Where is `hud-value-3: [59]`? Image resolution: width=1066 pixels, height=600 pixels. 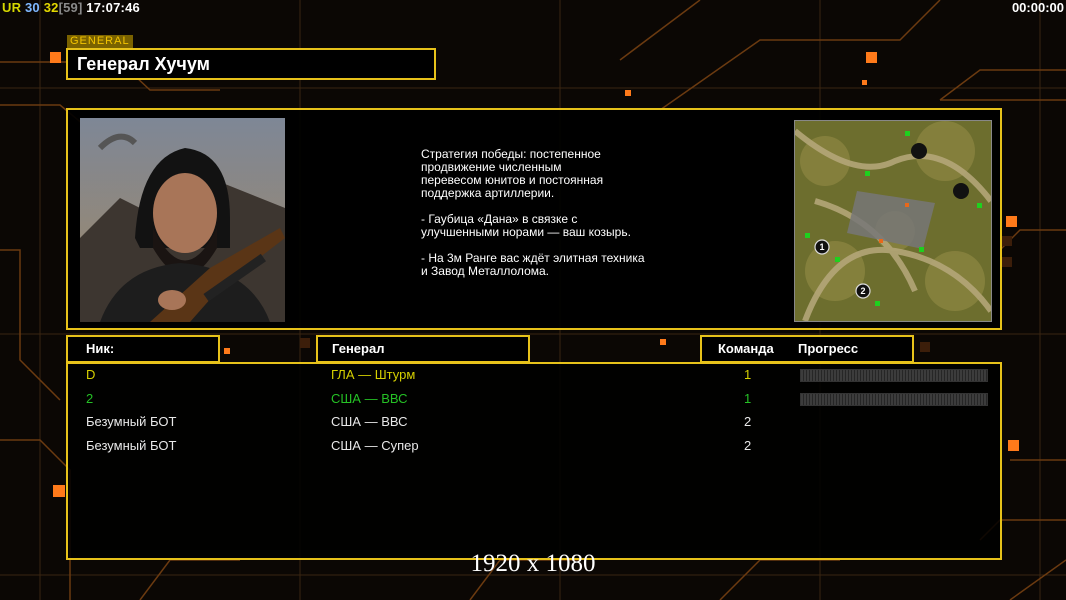 hud-value-3: [59] is located at coordinates (70, 7).